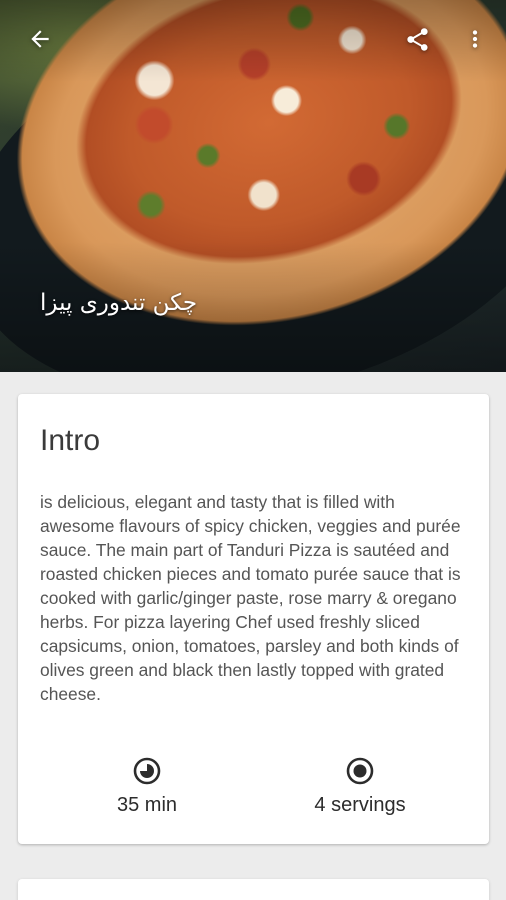 The height and width of the screenshot is (900, 506). I want to click on share-button, so click(417, 39).